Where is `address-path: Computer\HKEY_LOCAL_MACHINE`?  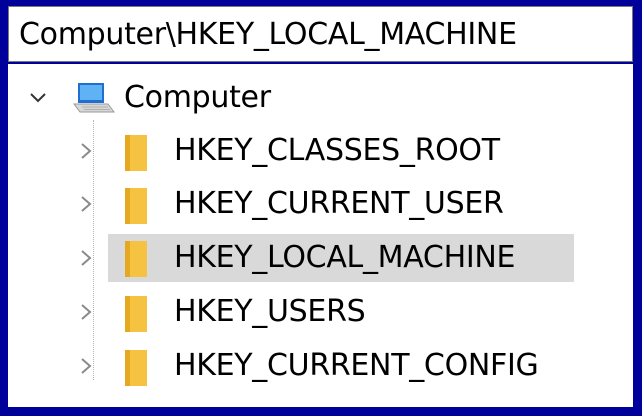 address-path: Computer\HKEY_LOCAL_MACHINE is located at coordinates (268, 34).